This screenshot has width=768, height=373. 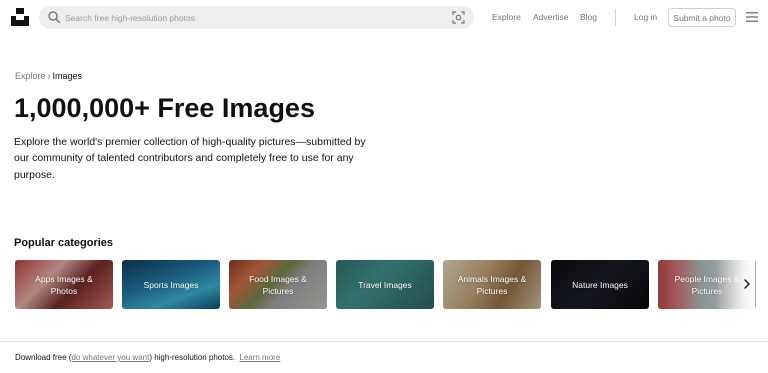 What do you see at coordinates (30, 76) in the screenshot?
I see `breadcrumb-explore-link: Explore` at bounding box center [30, 76].